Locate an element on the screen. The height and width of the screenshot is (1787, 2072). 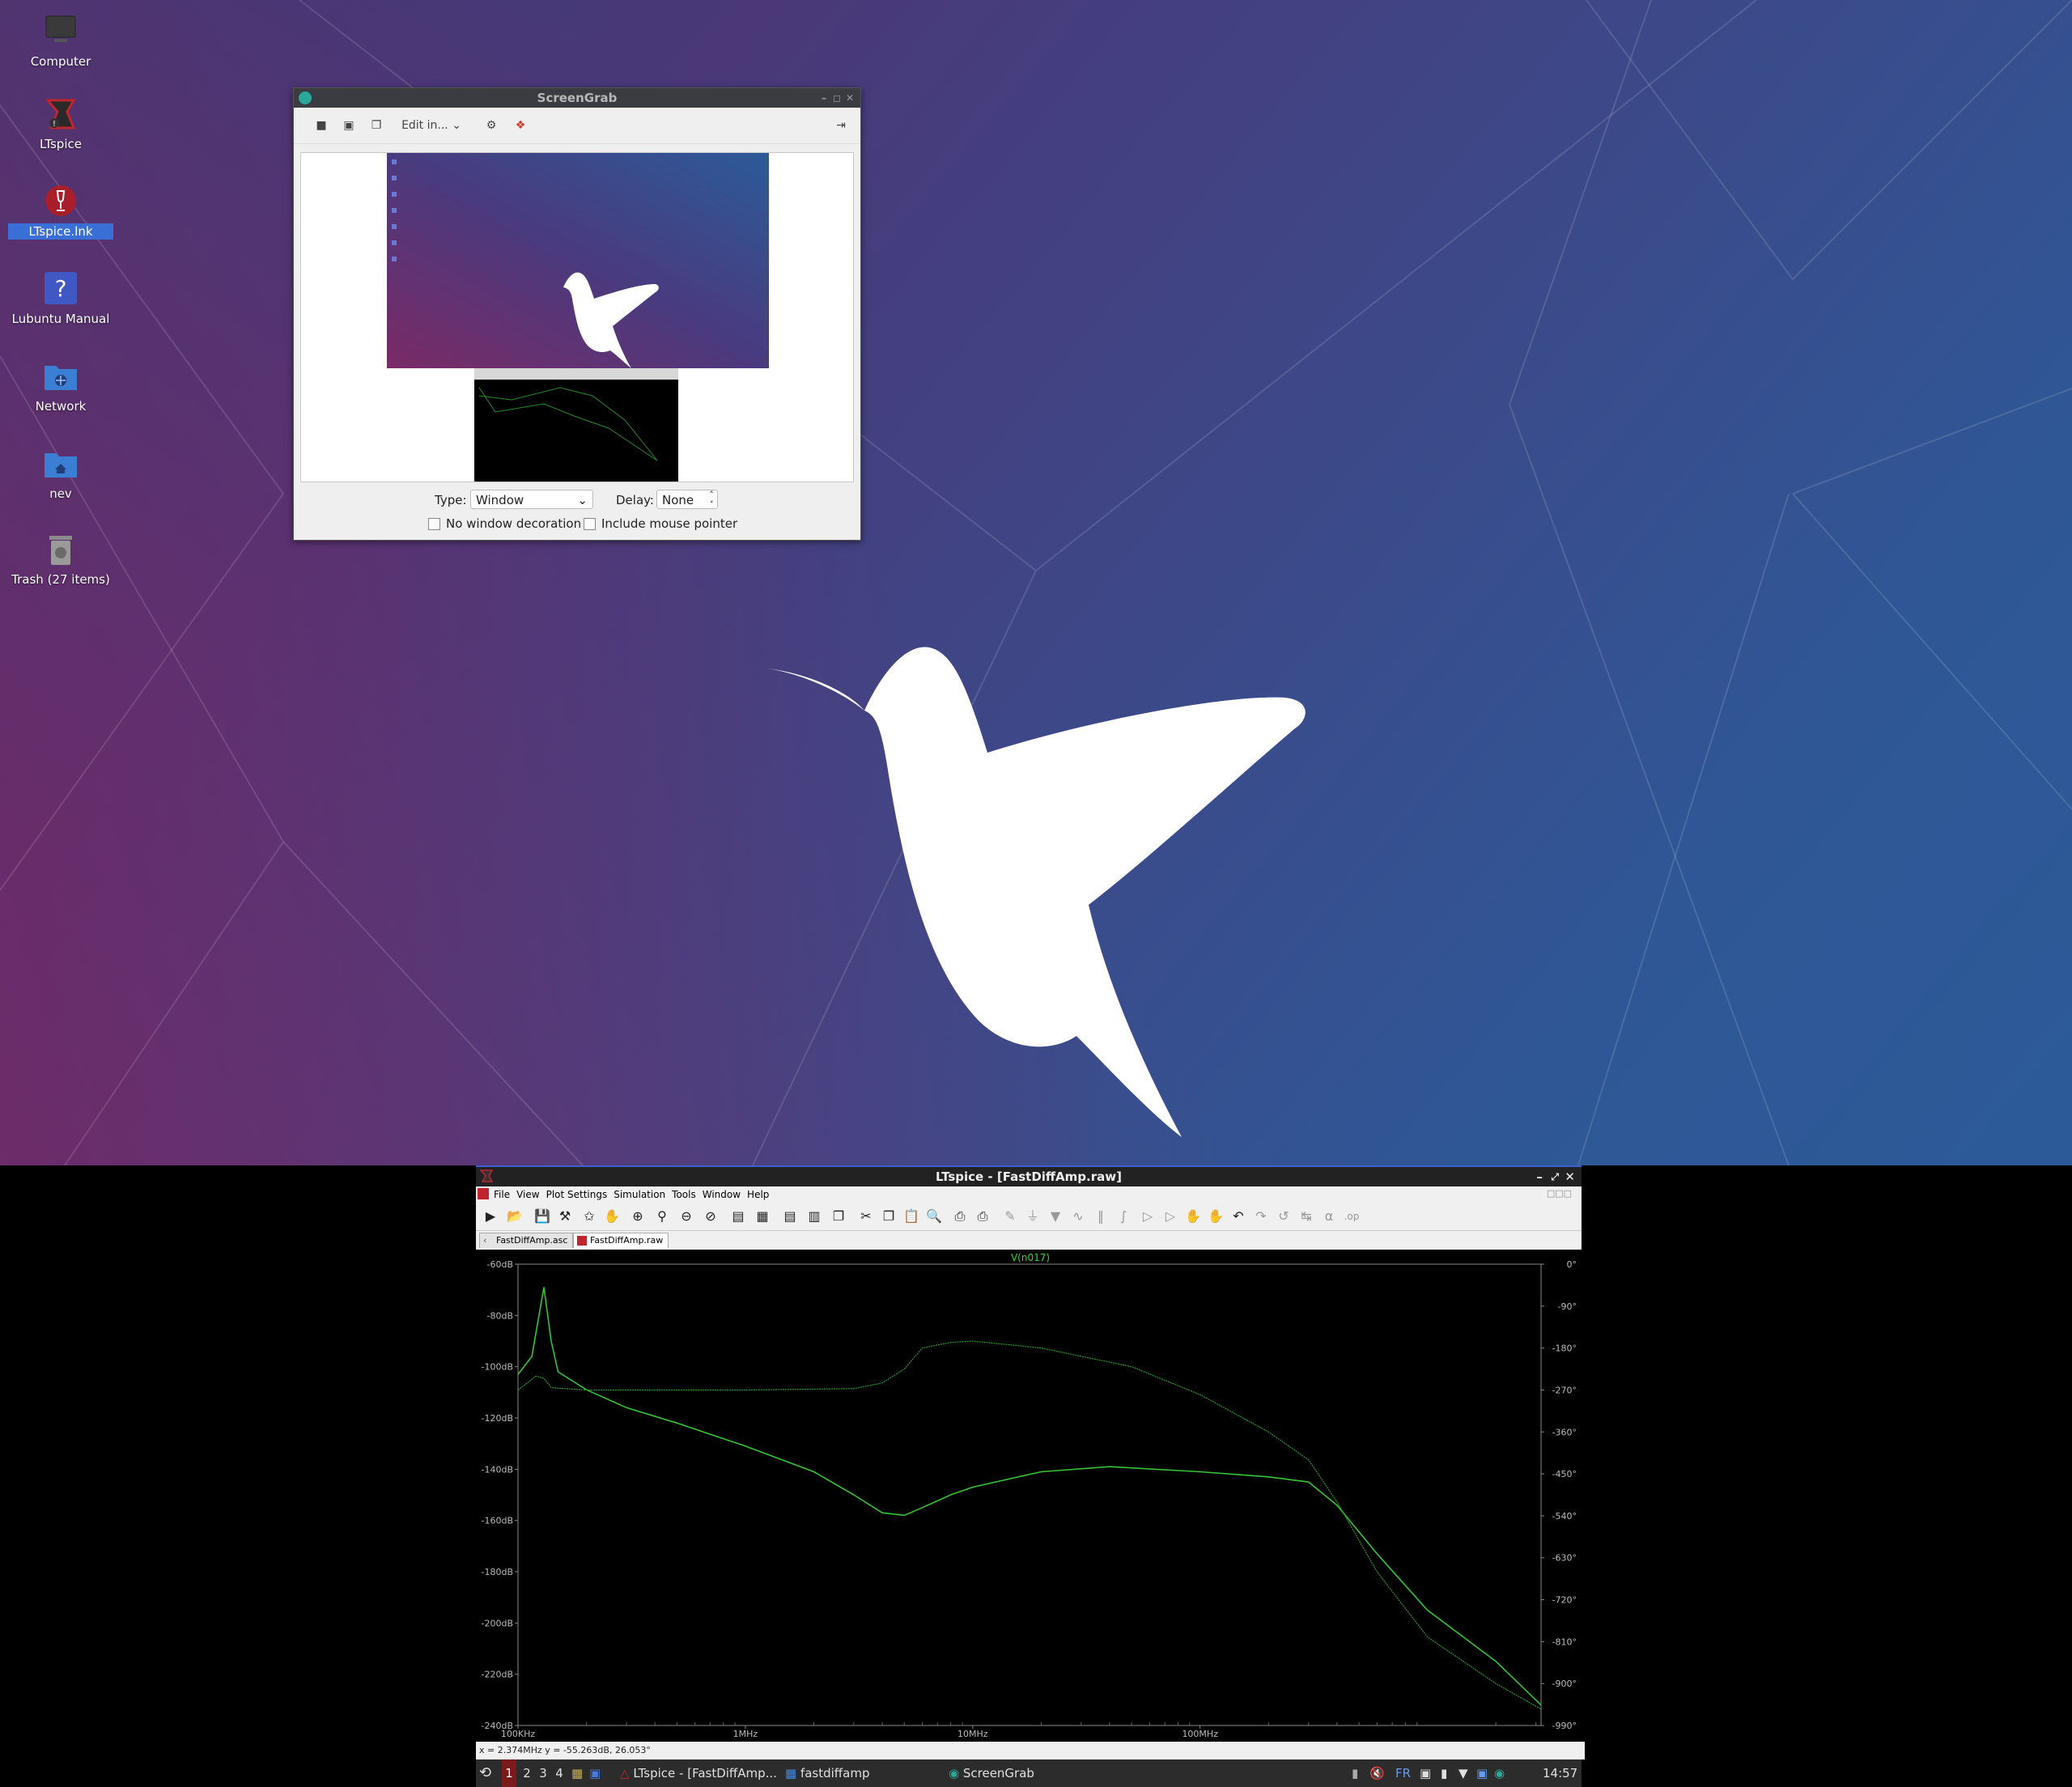
ground-icon: ⏚ is located at coordinates (1032, 1216).